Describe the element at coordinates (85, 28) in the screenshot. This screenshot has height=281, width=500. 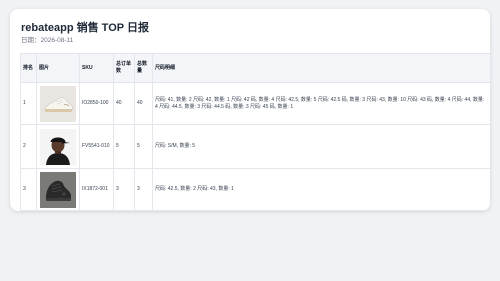
I see `page-title: rebateapp 销售 TOP 日报` at that location.